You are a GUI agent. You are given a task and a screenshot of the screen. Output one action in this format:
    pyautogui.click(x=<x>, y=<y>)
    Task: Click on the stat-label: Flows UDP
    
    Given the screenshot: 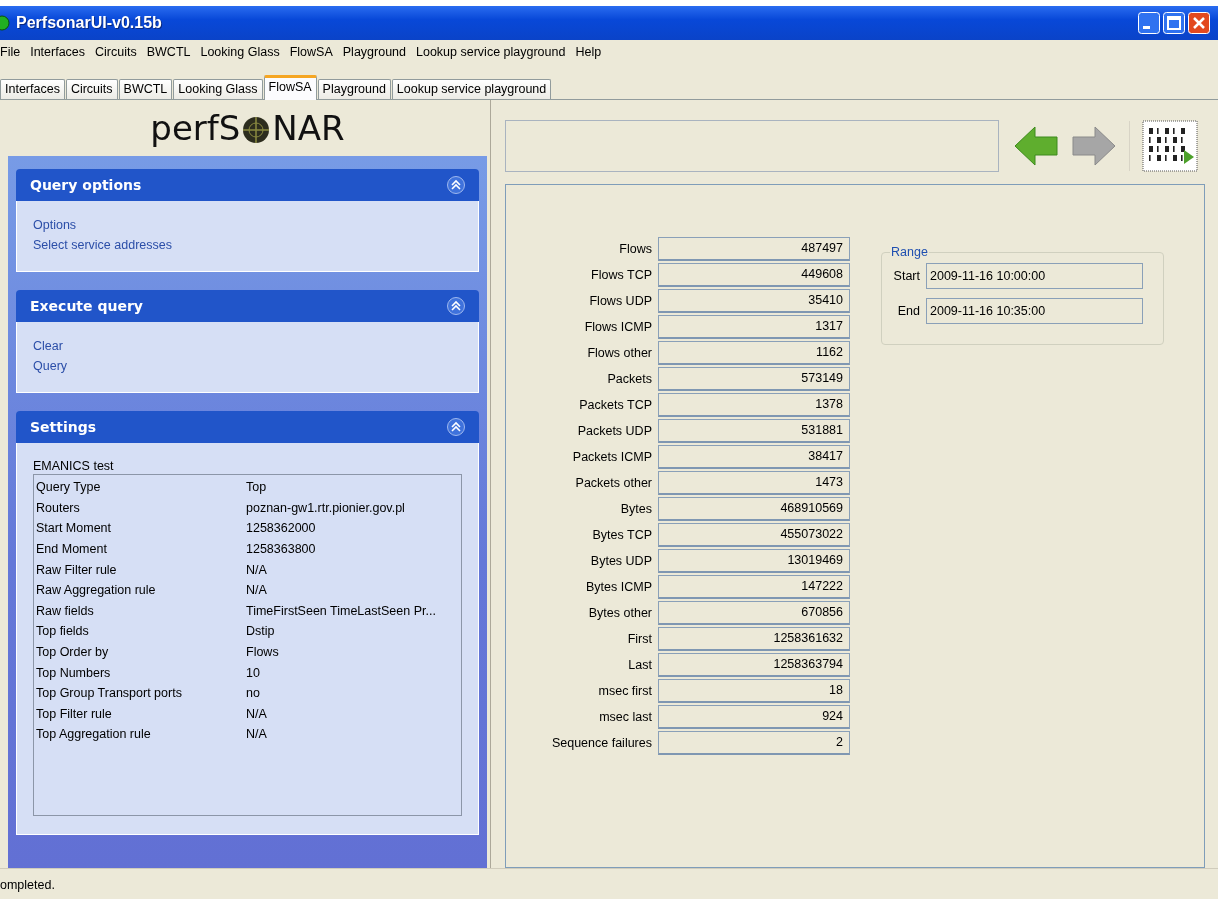 What is the action you would take?
    pyautogui.click(x=620, y=301)
    